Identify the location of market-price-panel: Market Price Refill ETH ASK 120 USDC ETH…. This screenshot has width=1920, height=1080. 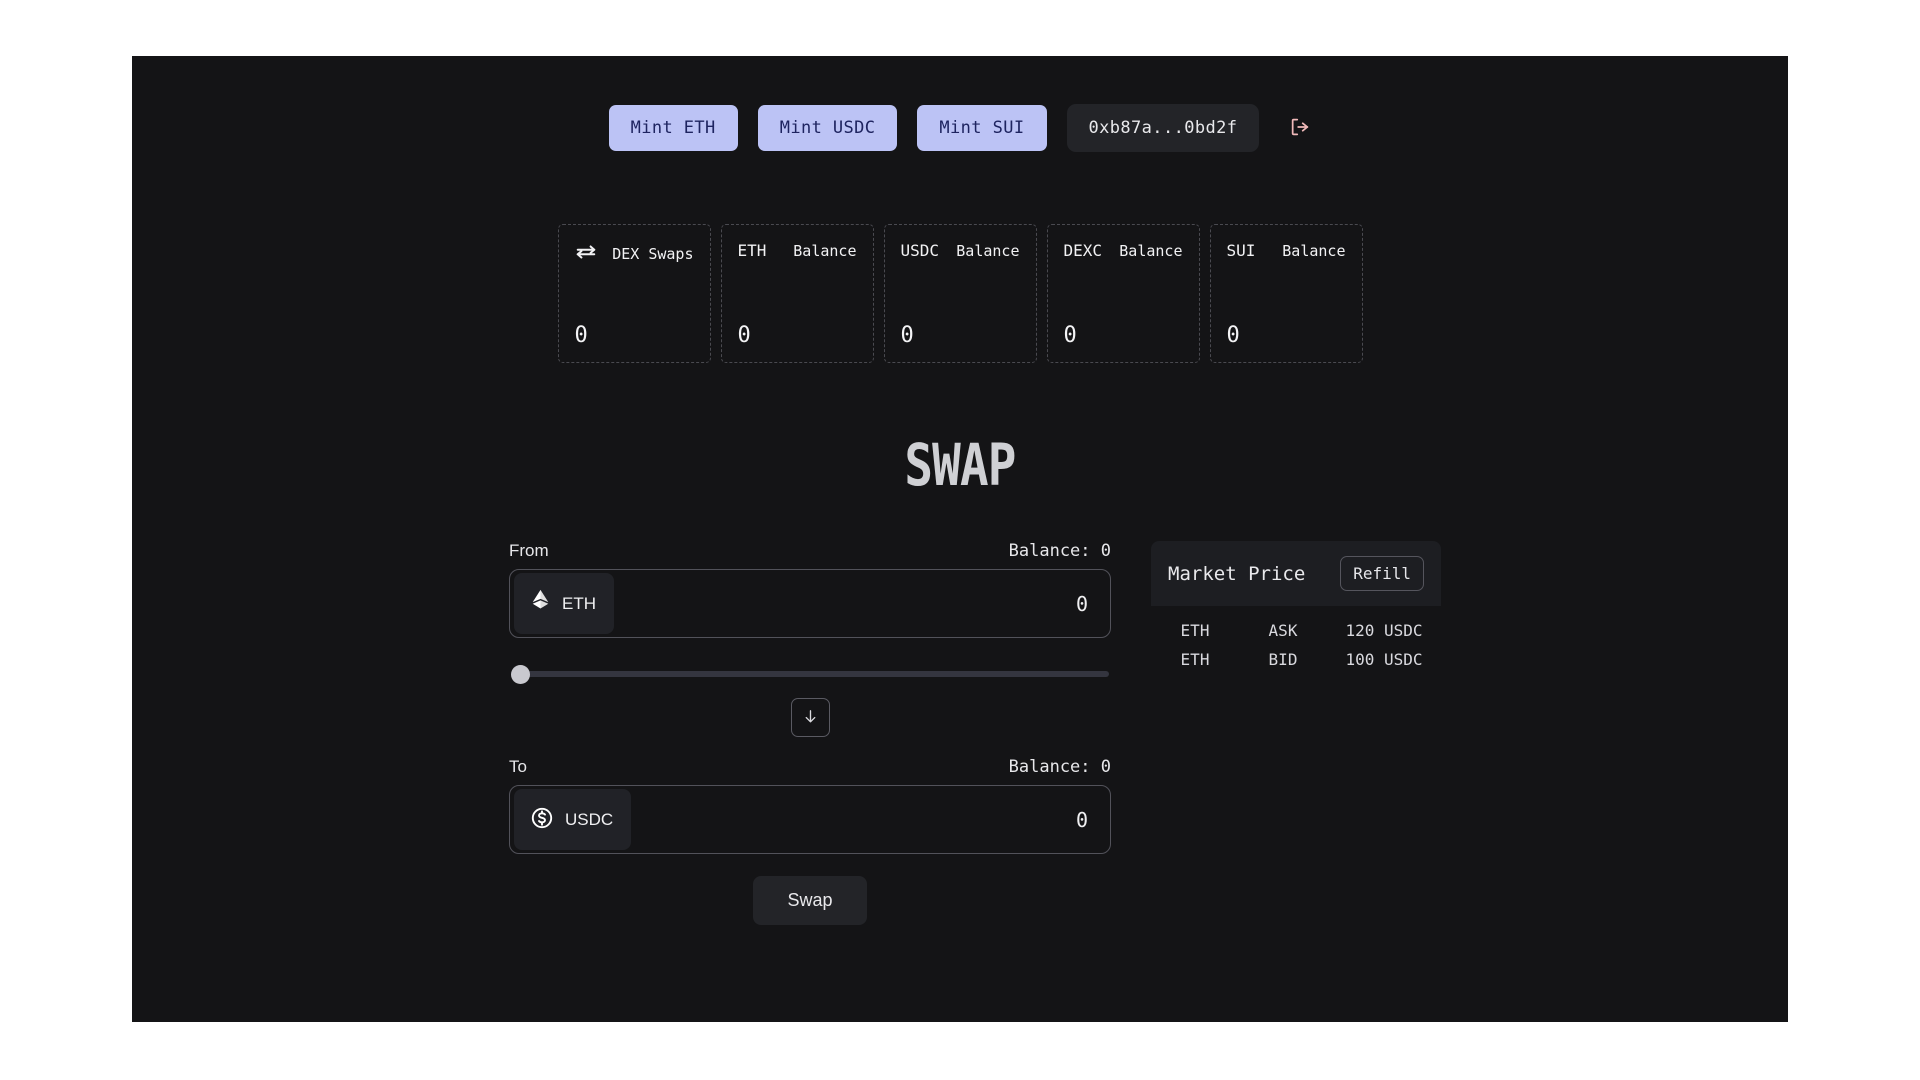
(1296, 733).